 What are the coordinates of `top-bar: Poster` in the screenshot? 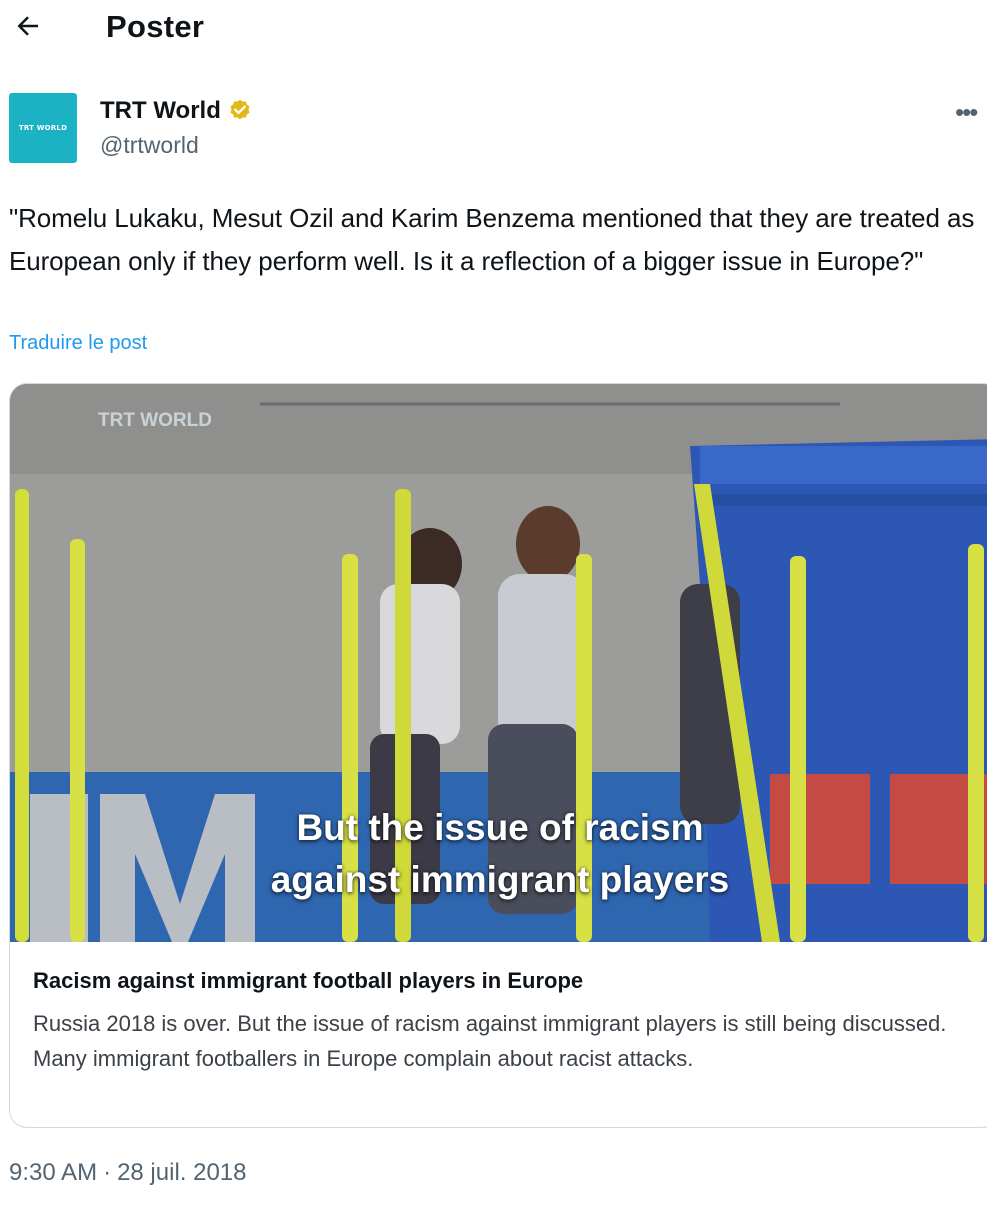 It's located at (493, 28).